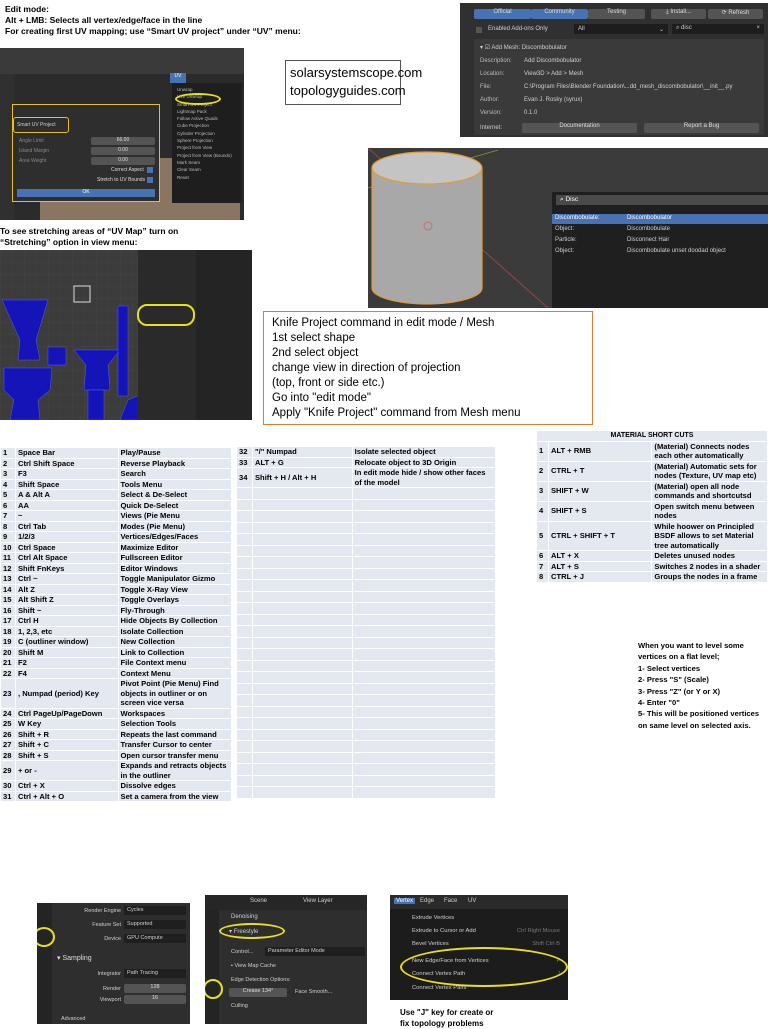 This screenshot has height=1029, width=768. I want to click on uv-menu-tab: UV, so click(178, 78).